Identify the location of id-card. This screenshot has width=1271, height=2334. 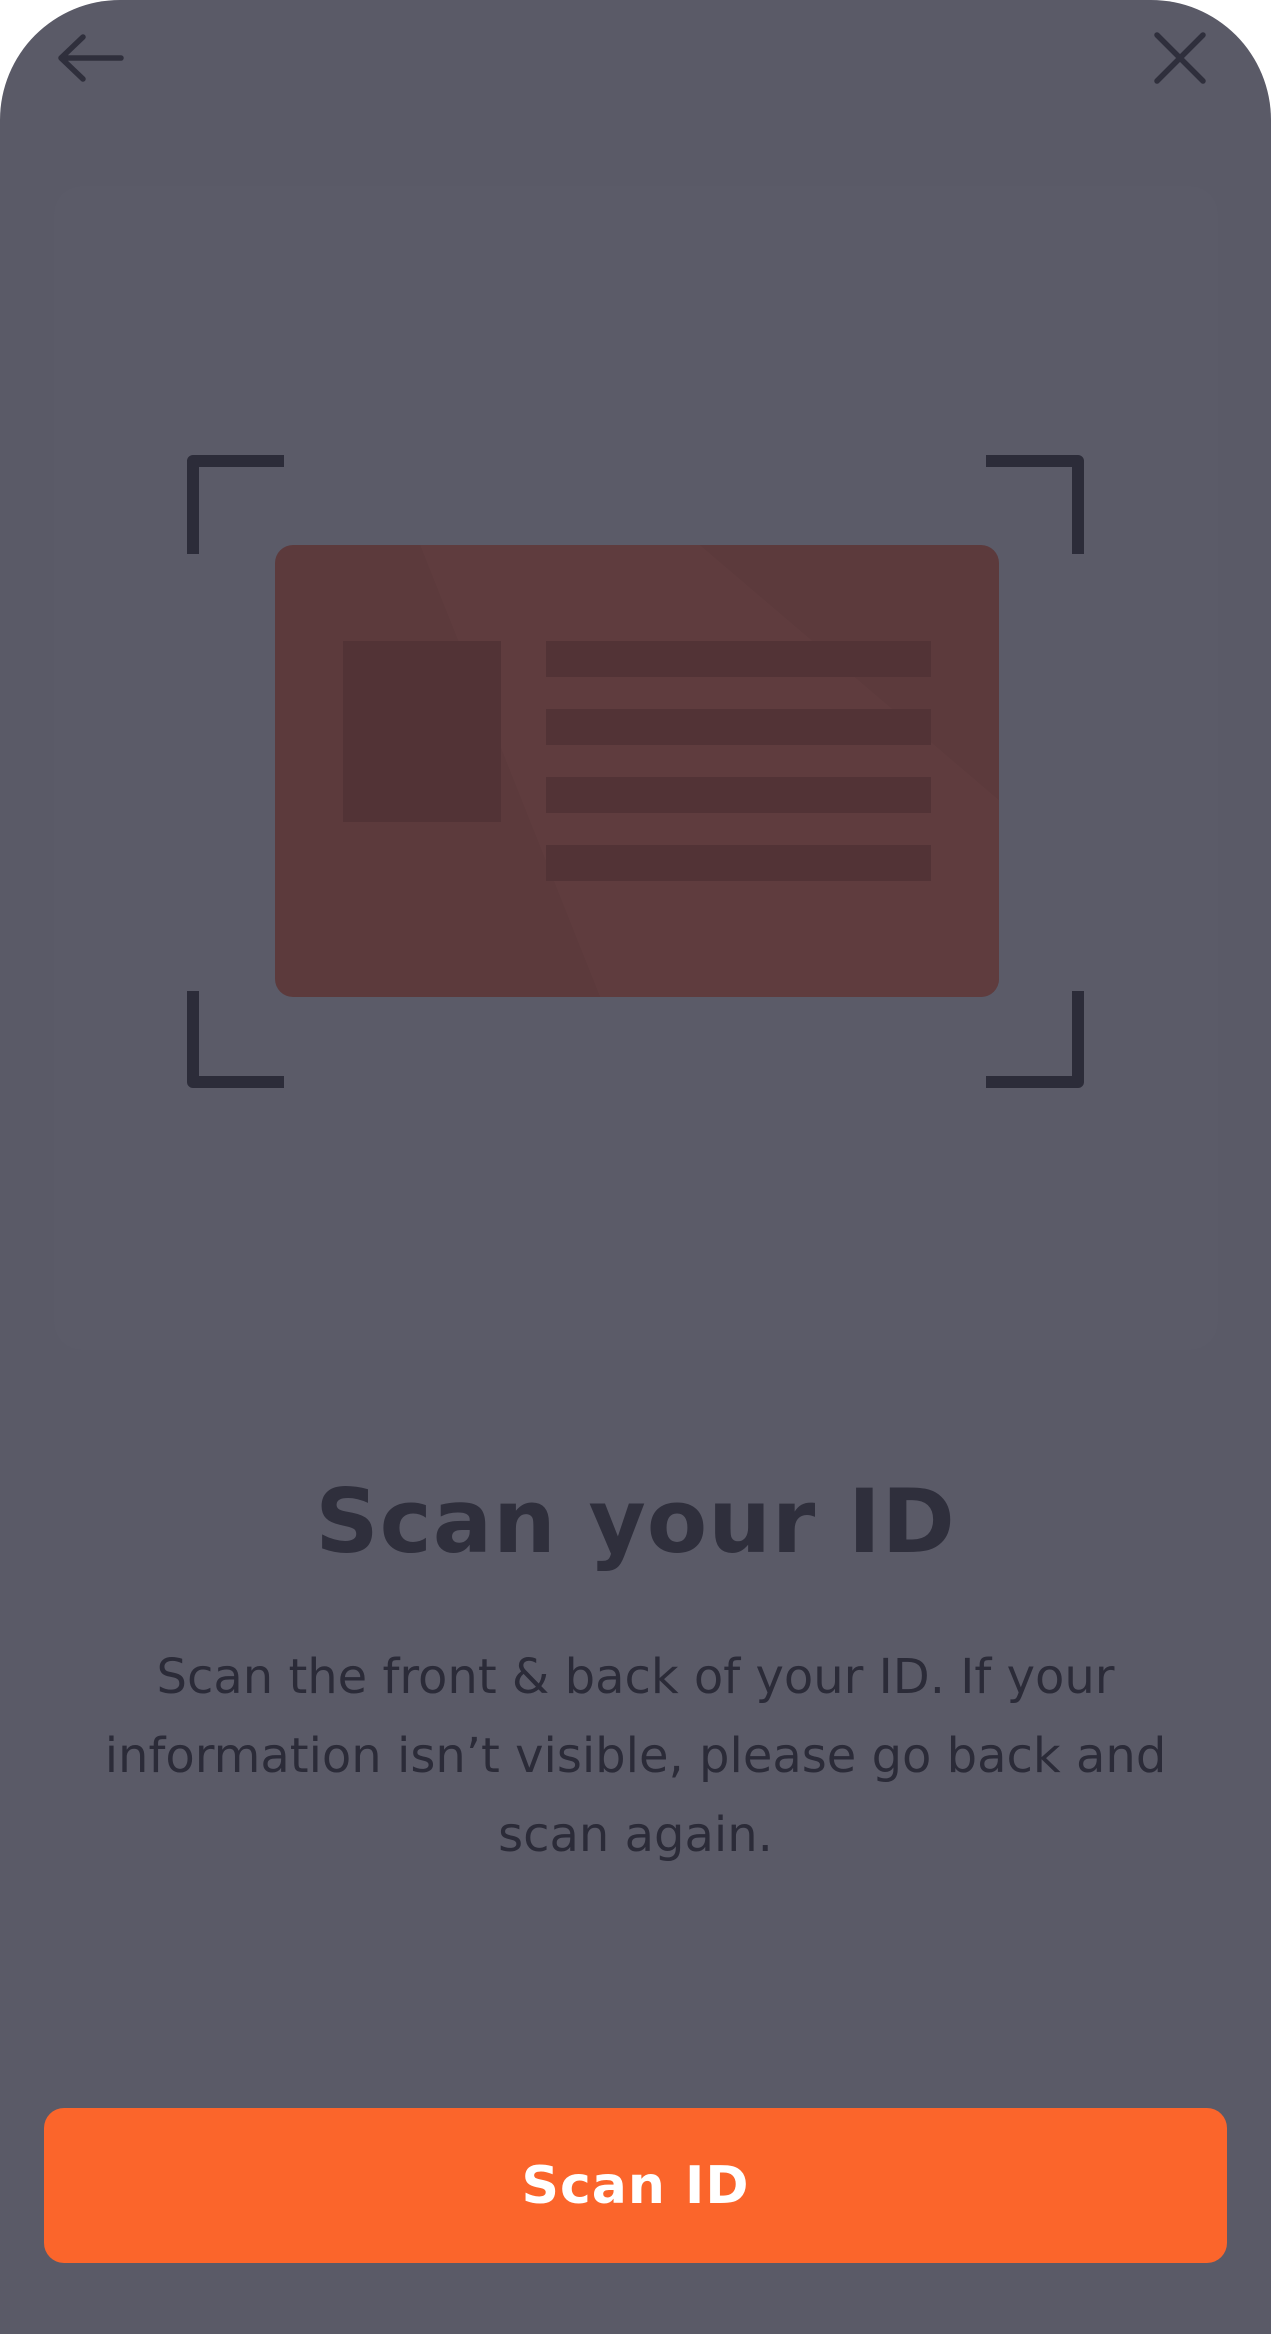
(637, 771).